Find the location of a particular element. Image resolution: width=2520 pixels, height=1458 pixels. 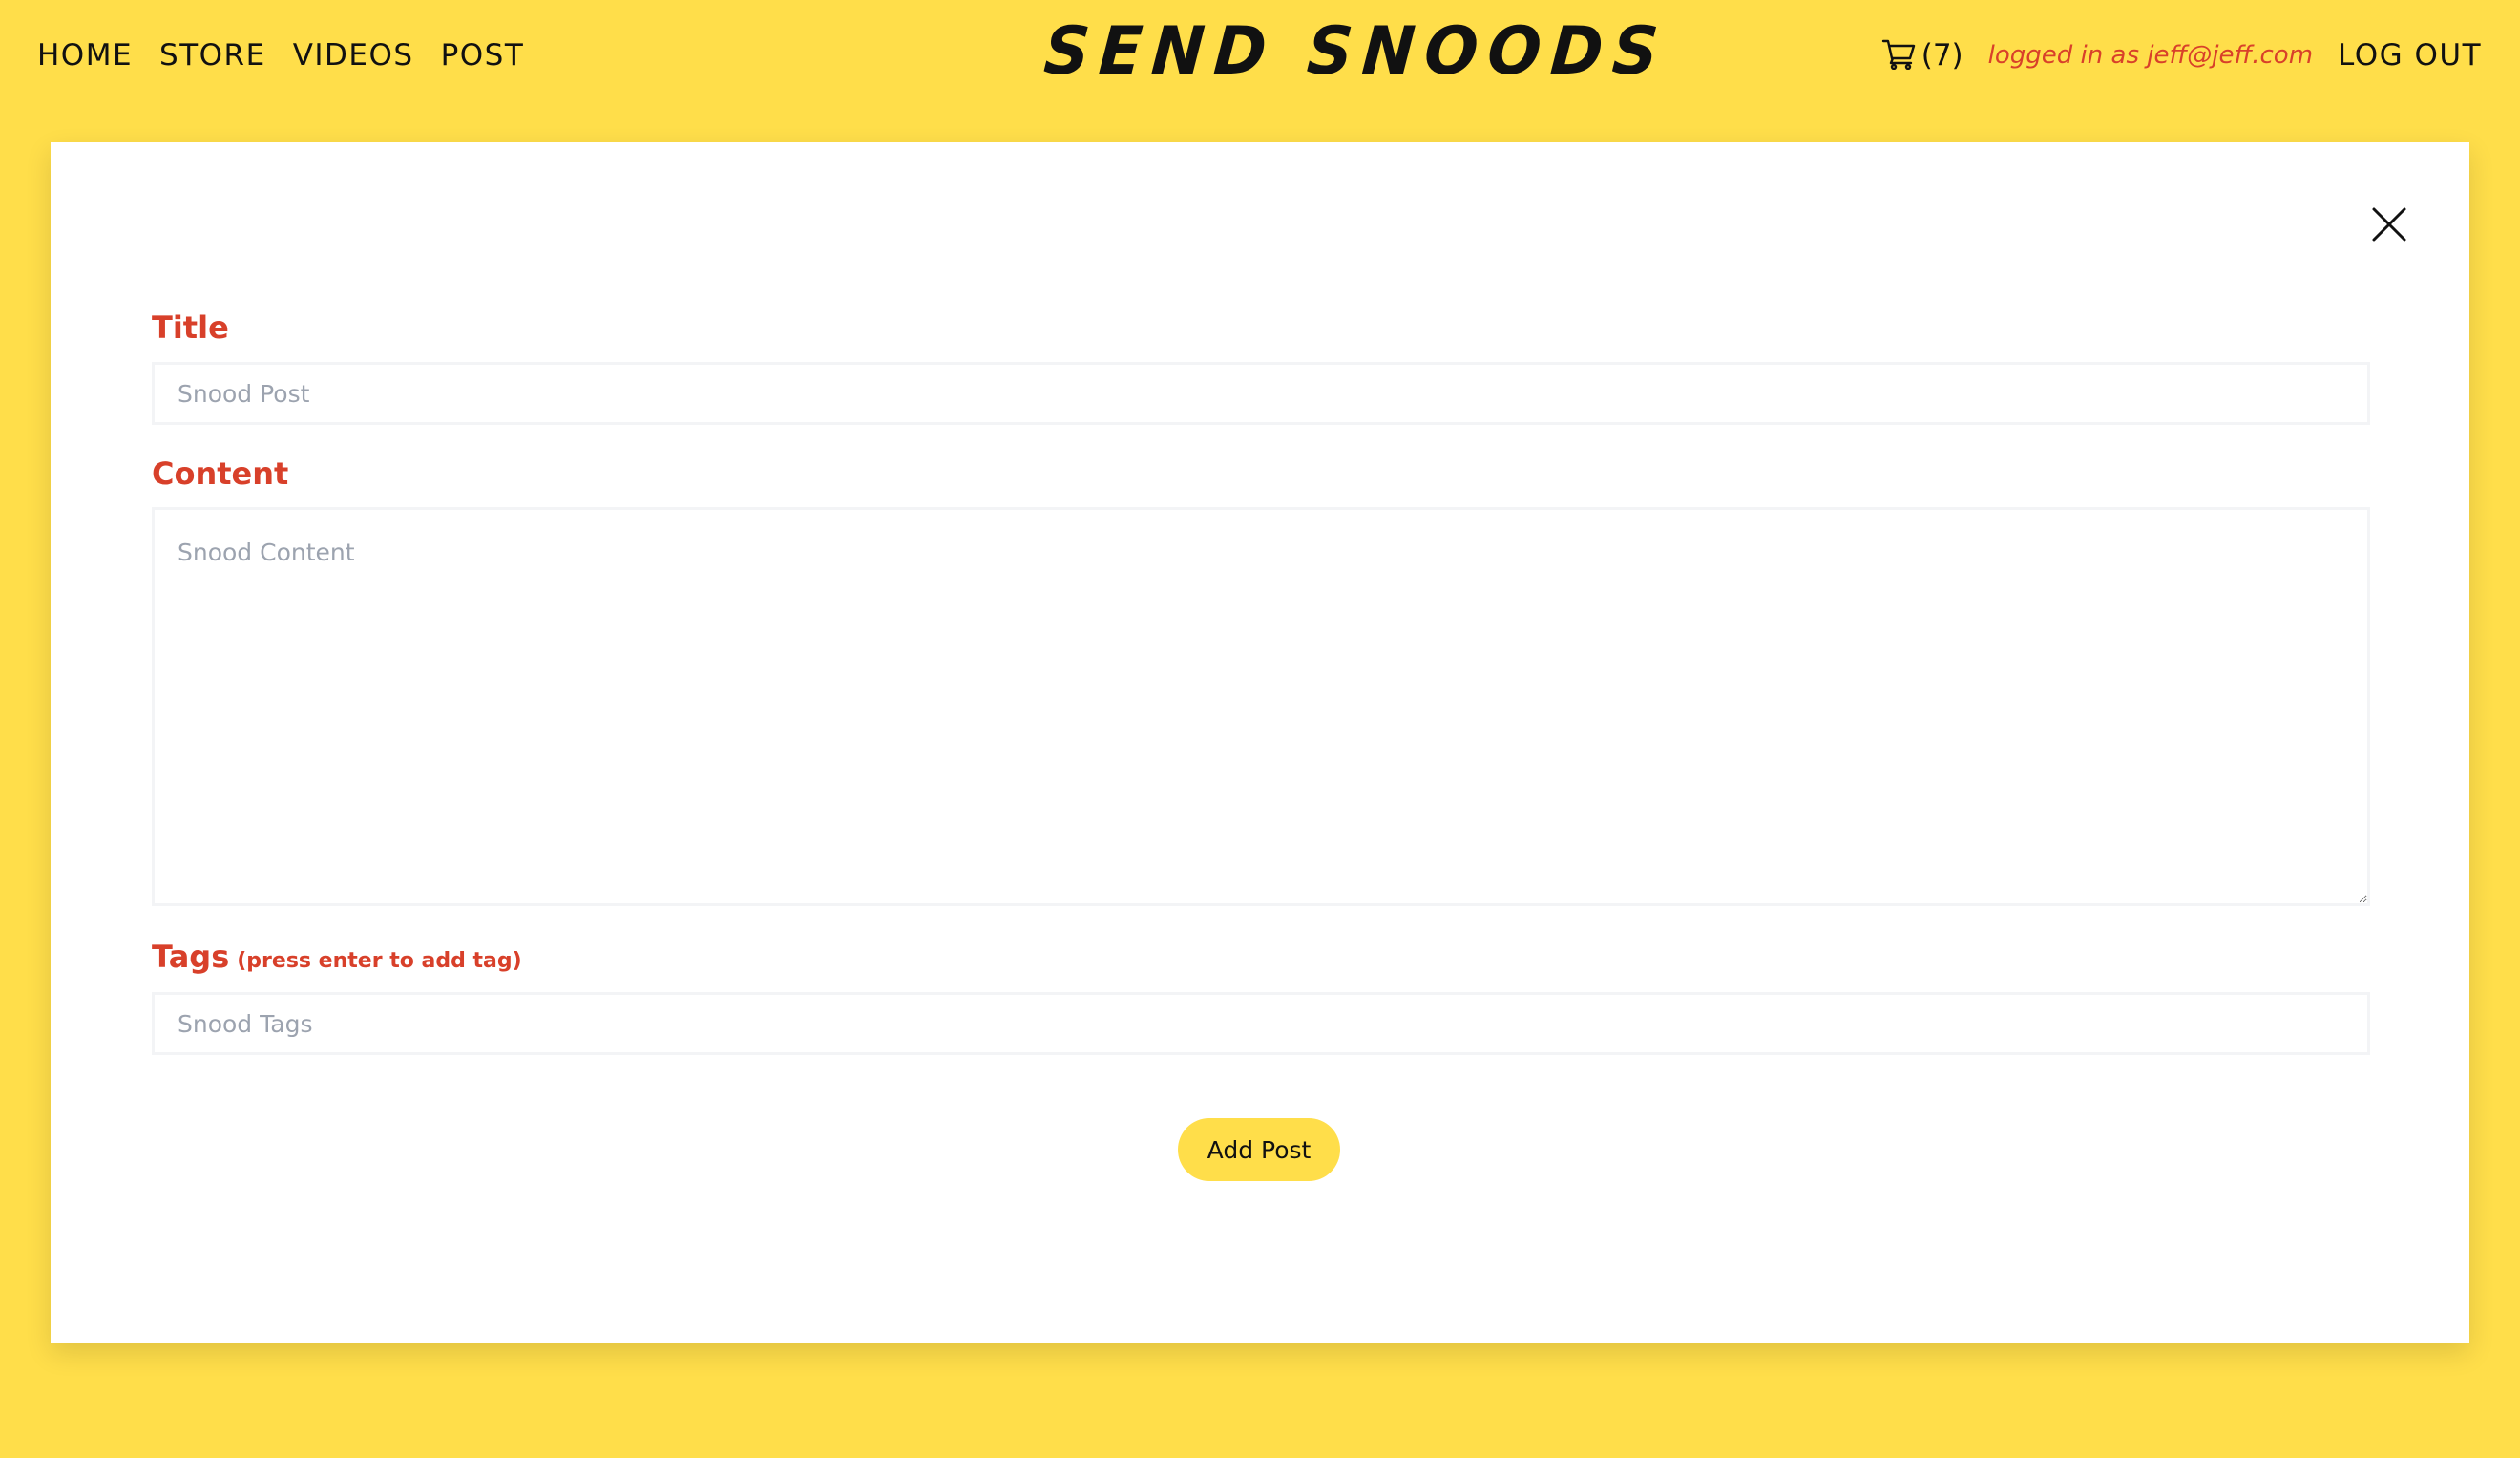

content-label: Content is located at coordinates (220, 474).